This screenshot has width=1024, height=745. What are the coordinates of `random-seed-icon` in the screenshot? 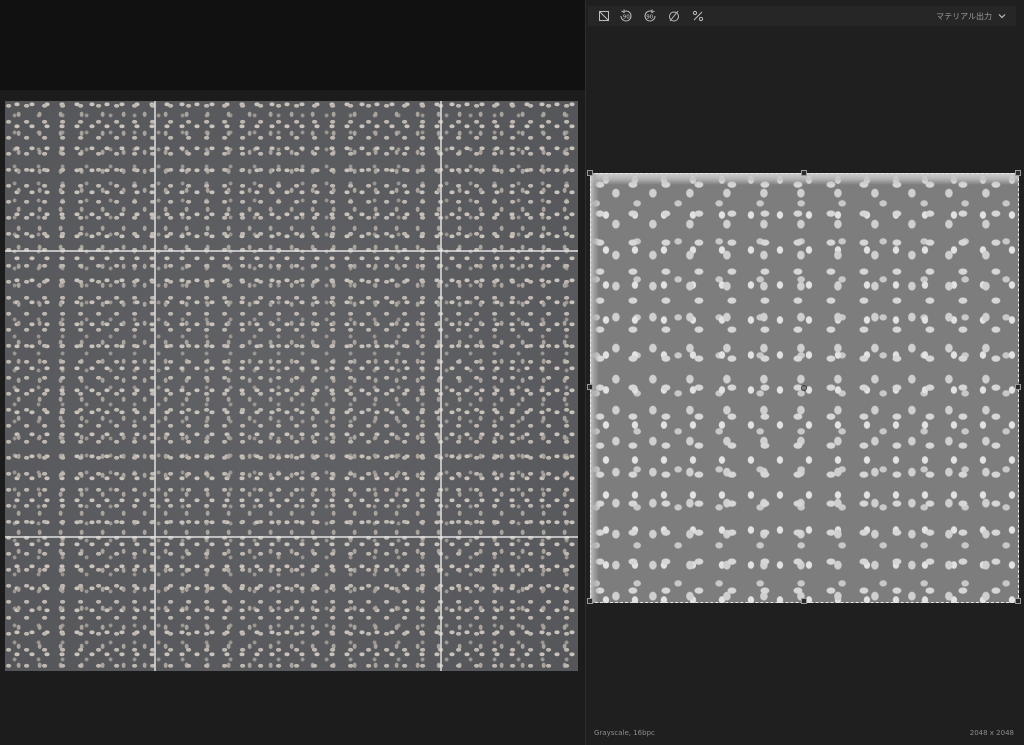 It's located at (698, 16).